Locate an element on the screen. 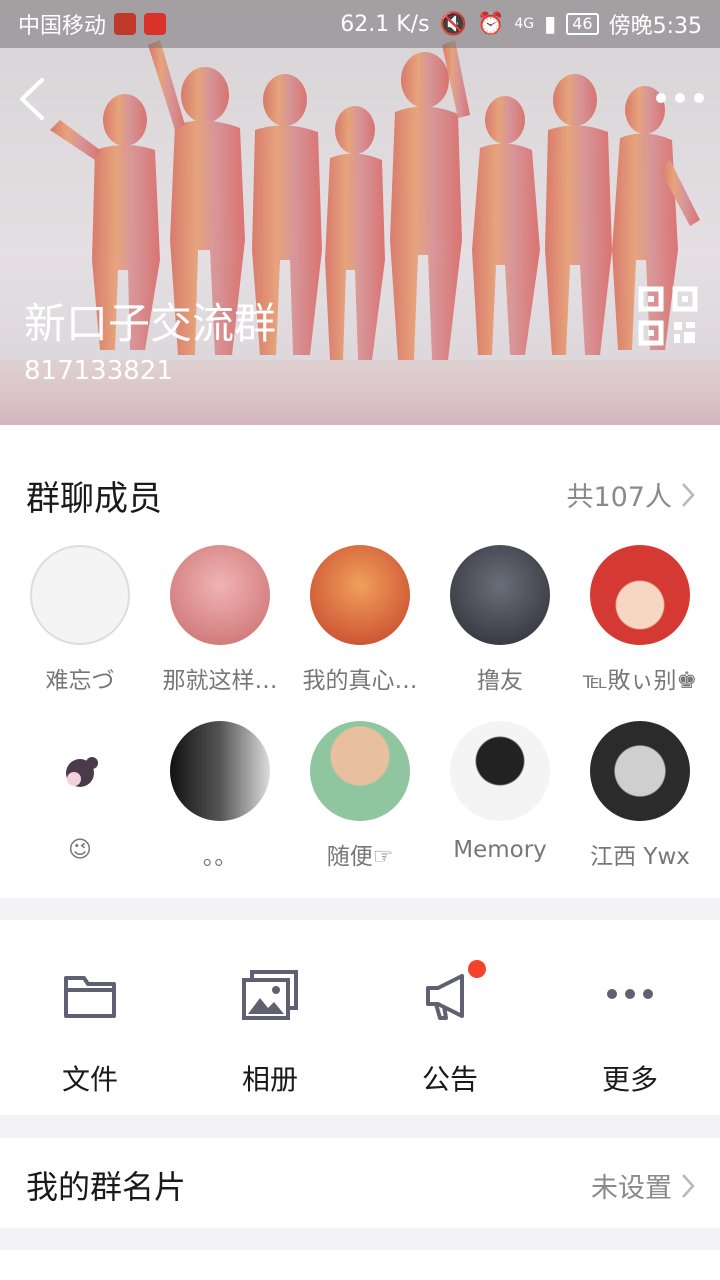 This screenshot has width=720, height=1280. member-item: 撸友 is located at coordinates (500, 620).